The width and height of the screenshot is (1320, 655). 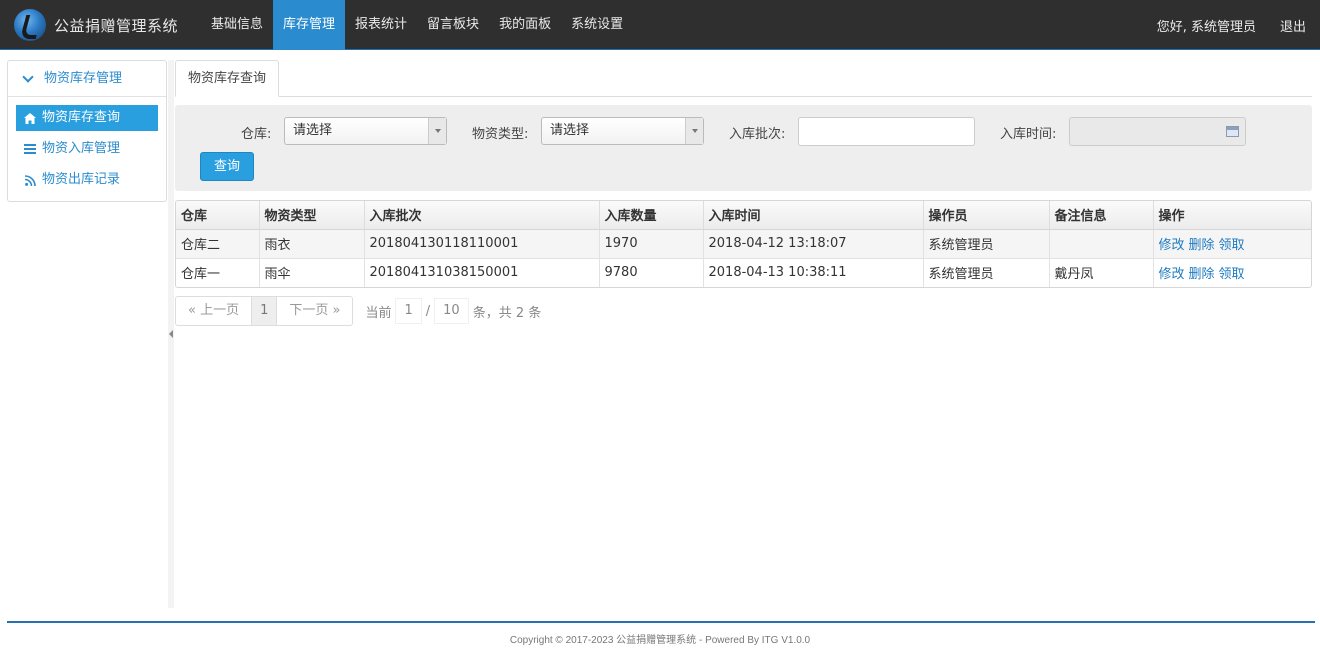 What do you see at coordinates (218, 272) in the screenshot?
I see `cell-warehouse: 仓库一` at bounding box center [218, 272].